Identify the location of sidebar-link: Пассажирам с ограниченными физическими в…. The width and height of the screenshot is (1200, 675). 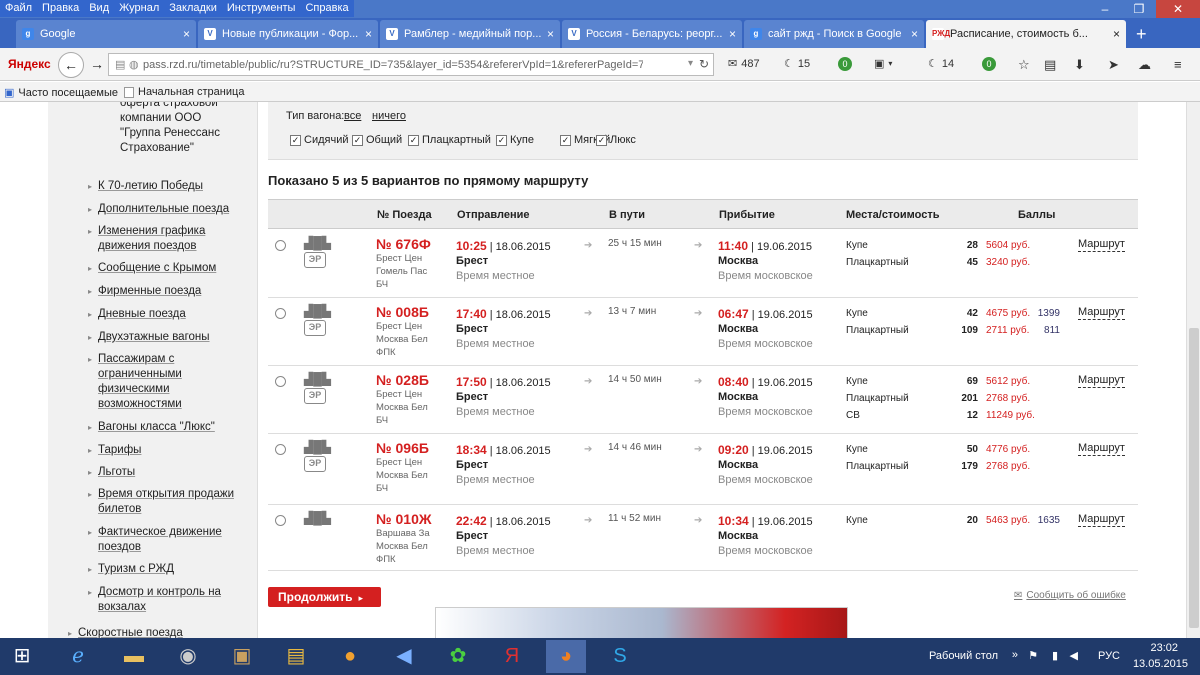
(173, 382).